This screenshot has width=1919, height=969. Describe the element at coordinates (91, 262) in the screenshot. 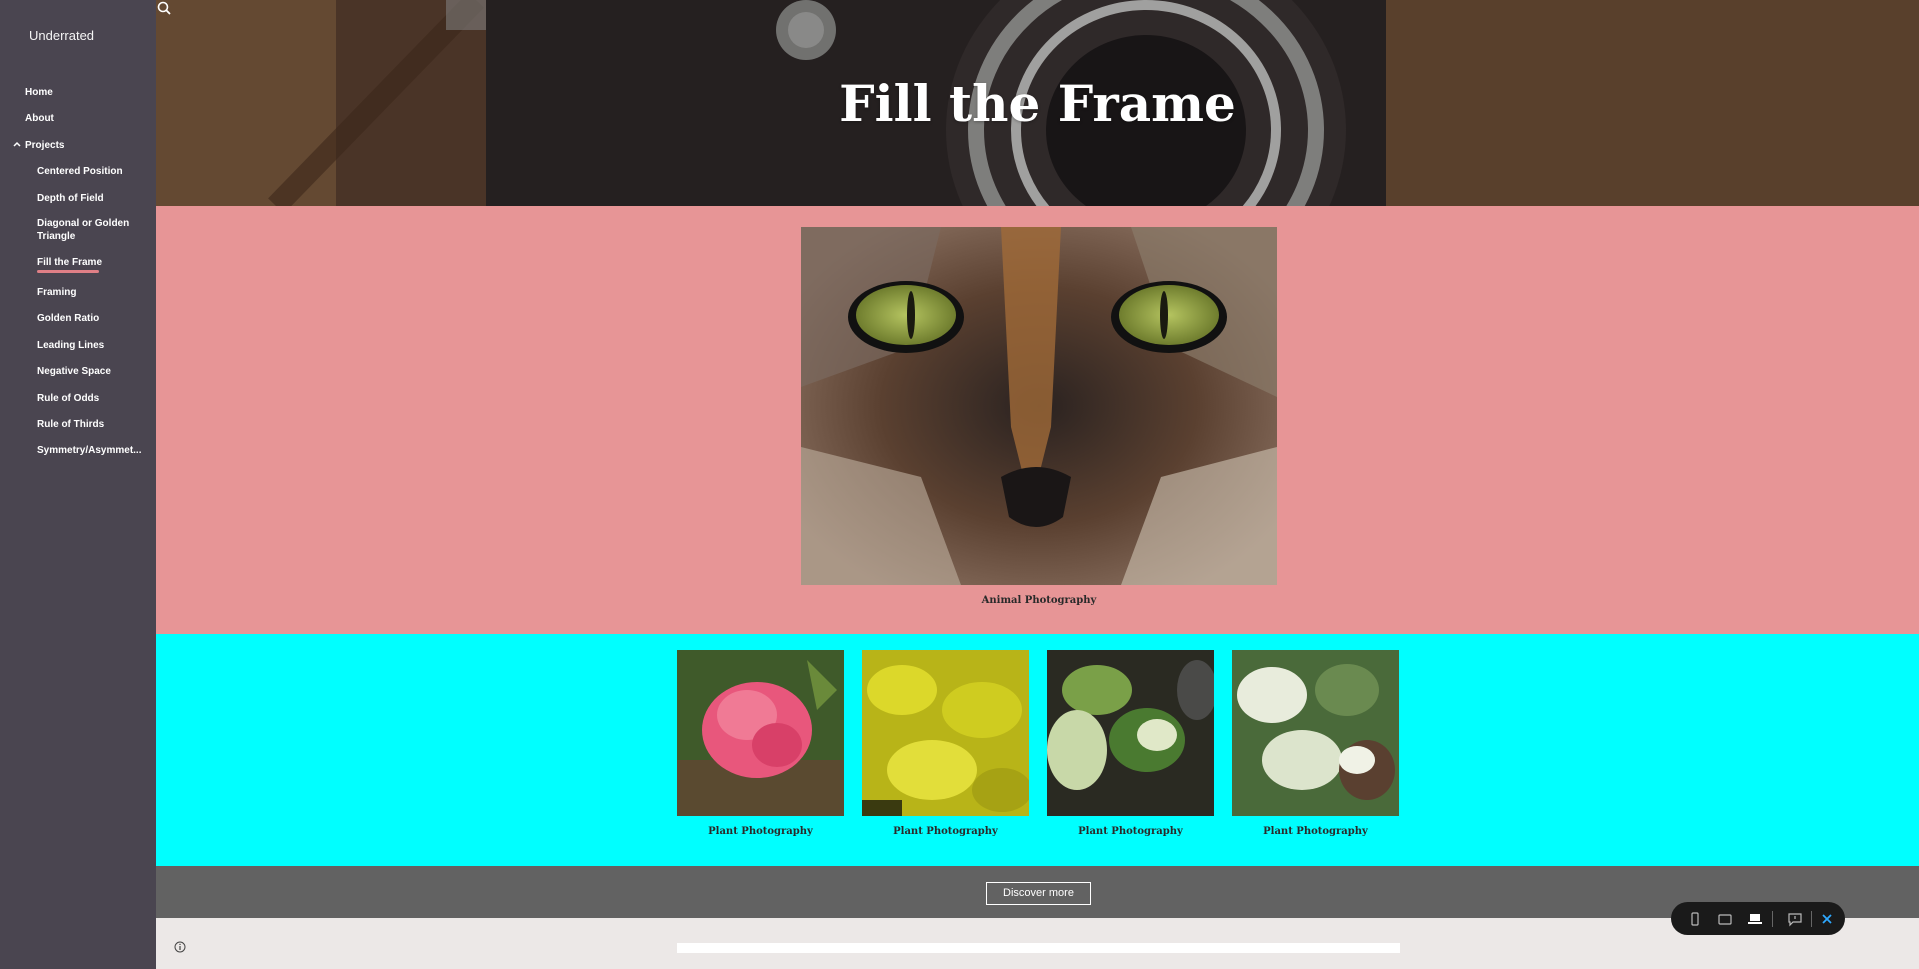

I see `nav-item-fill-the-frame: Fill the Frame` at that location.